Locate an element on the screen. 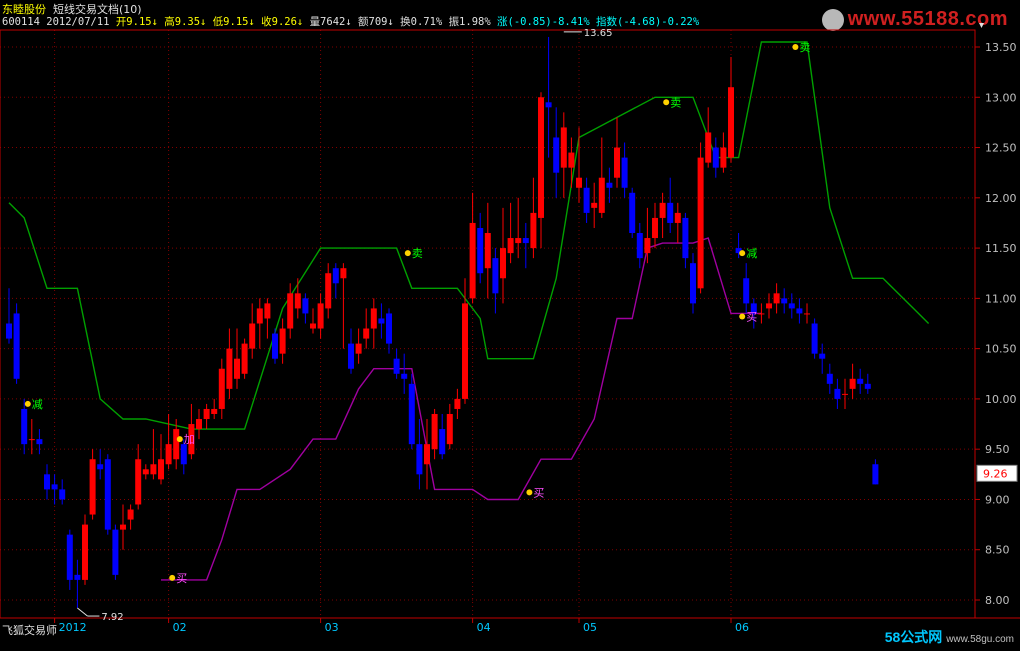  x-tick-label: 03 is located at coordinates (332, 627).